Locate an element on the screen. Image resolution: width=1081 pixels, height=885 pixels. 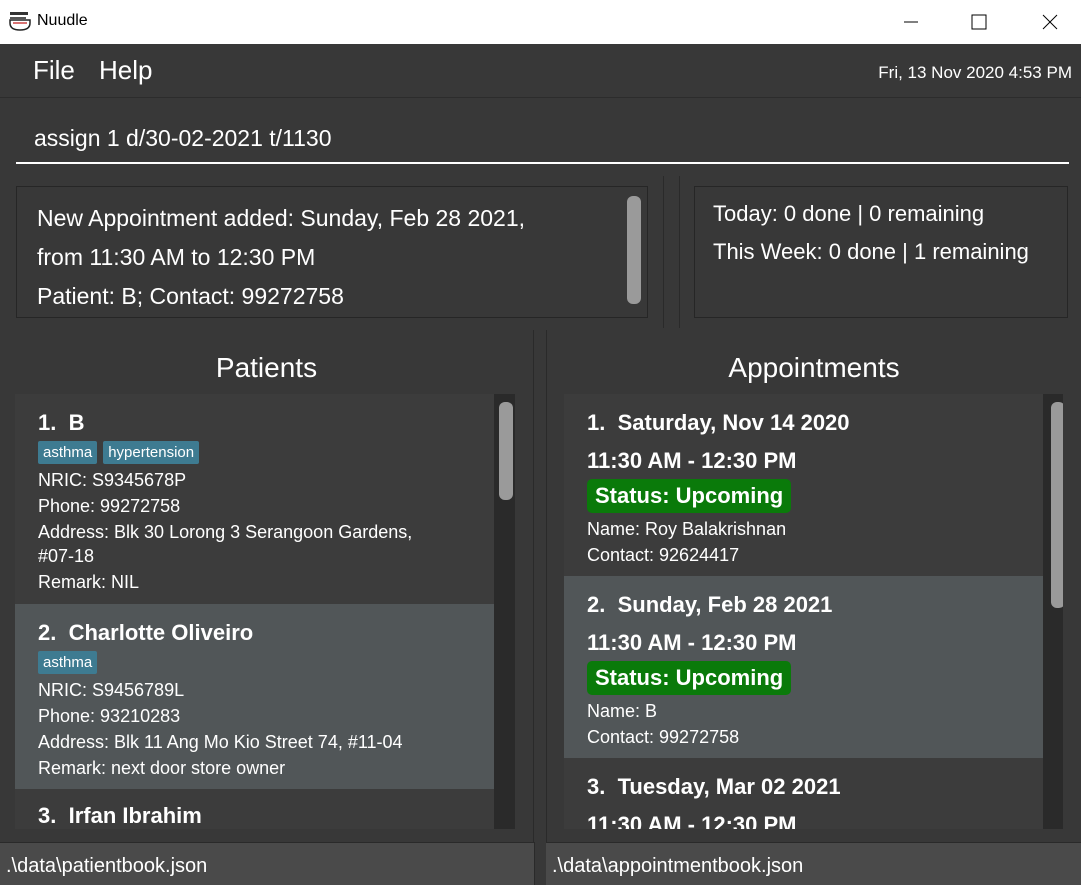
title-bar: Nuudle is located at coordinates (540, 22).